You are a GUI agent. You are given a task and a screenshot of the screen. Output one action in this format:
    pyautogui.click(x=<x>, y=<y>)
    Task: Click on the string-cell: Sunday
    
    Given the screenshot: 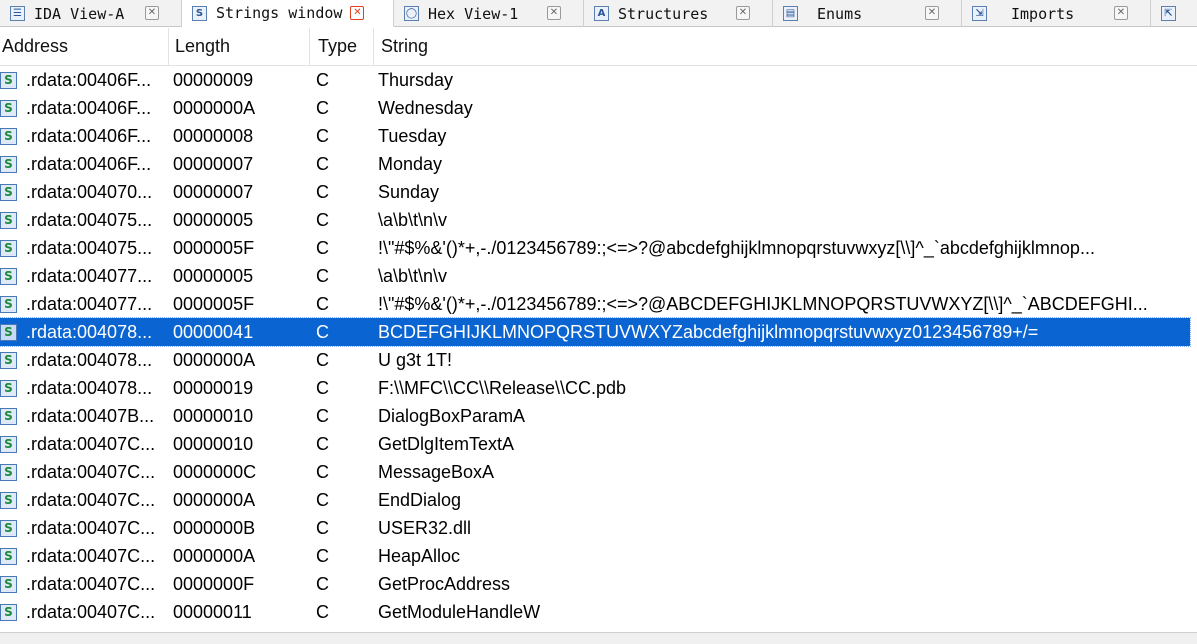 What is the action you would take?
    pyautogui.click(x=409, y=192)
    